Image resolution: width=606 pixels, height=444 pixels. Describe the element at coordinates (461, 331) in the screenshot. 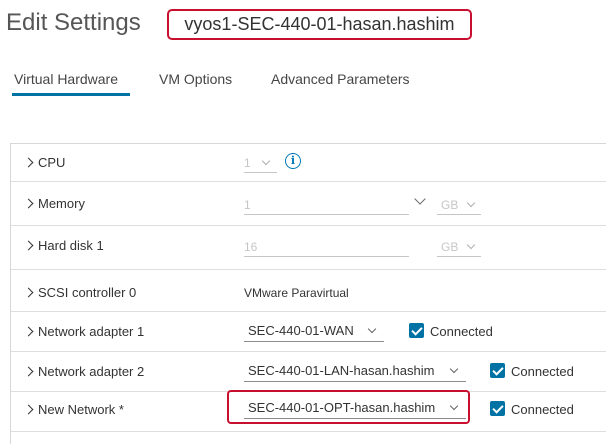

I see `network-adapter-1-connected-label: Connected` at that location.